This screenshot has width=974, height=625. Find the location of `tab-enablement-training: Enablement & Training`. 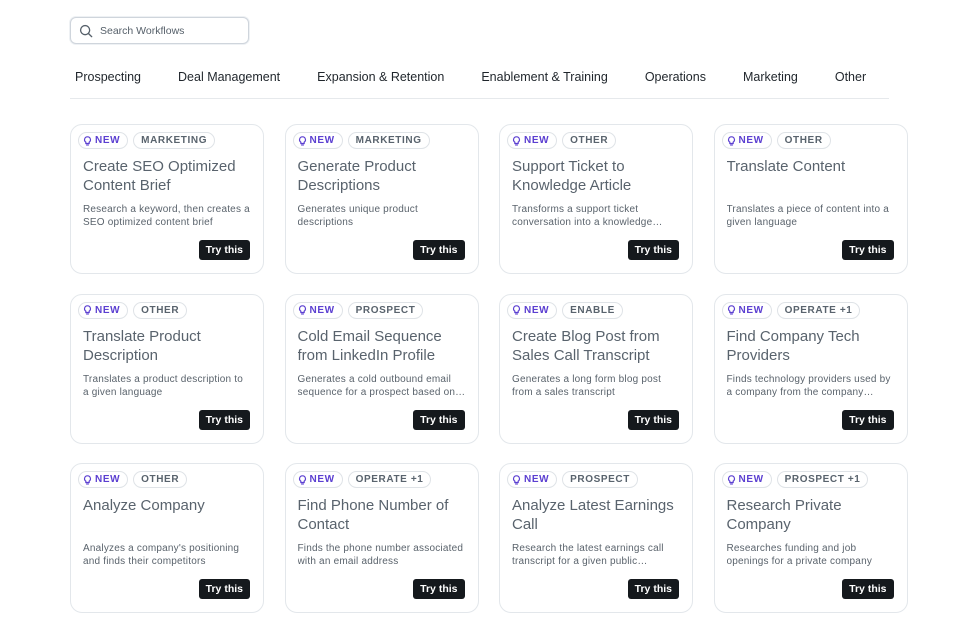

tab-enablement-training: Enablement & Training is located at coordinates (544, 76).